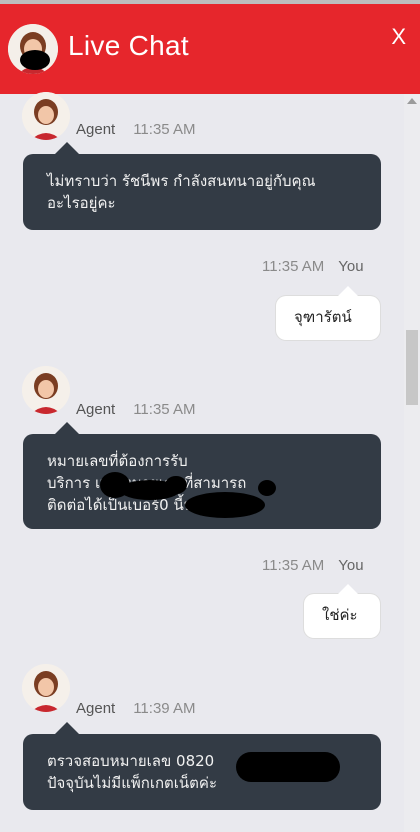  Describe the element at coordinates (412, 463) in the screenshot. I see `chat-scrollbar` at that location.